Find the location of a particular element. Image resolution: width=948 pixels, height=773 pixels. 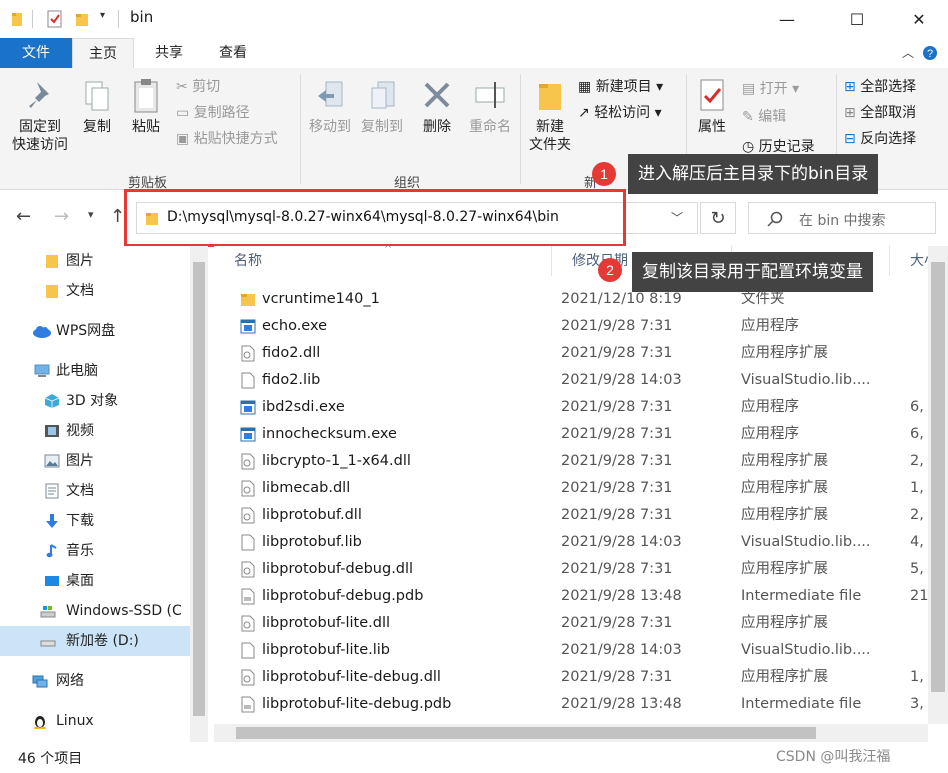

properties-button: 属性 is located at coordinates (712, 107).